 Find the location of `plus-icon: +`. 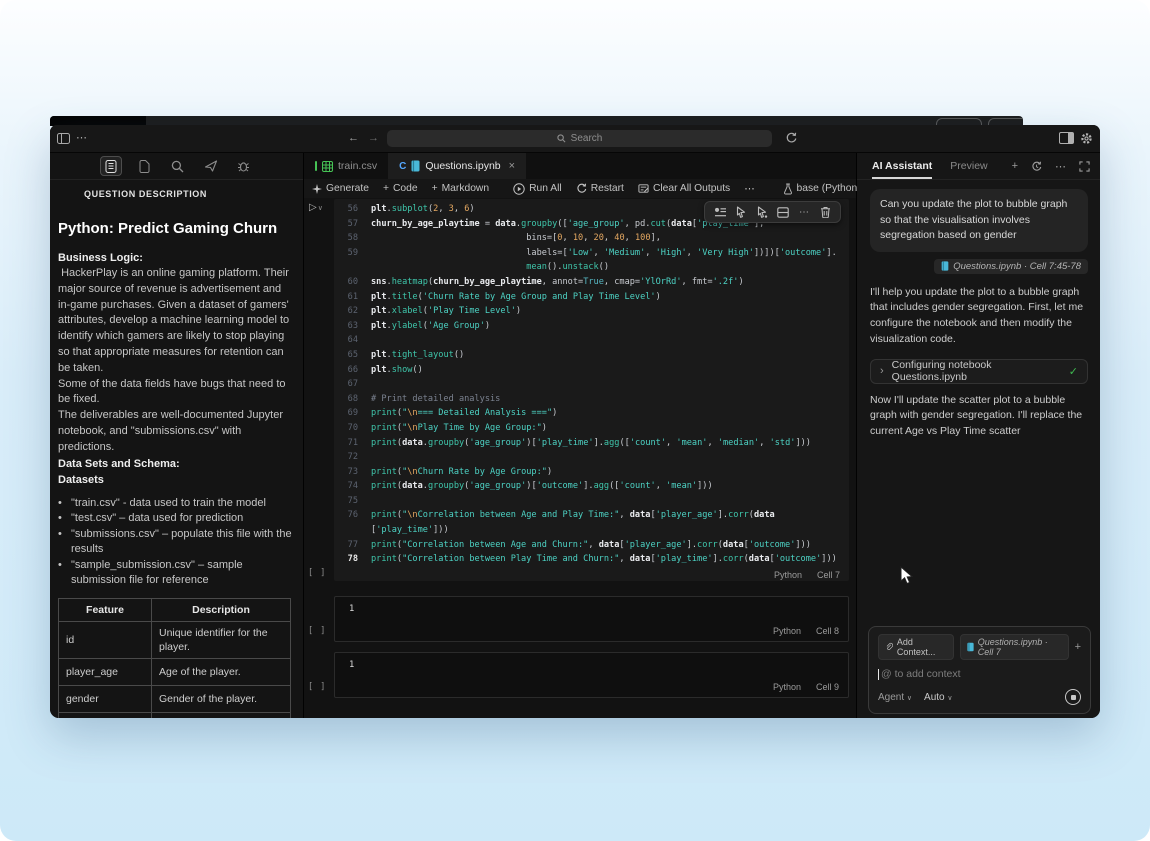

plus-icon: + is located at coordinates (434, 188).